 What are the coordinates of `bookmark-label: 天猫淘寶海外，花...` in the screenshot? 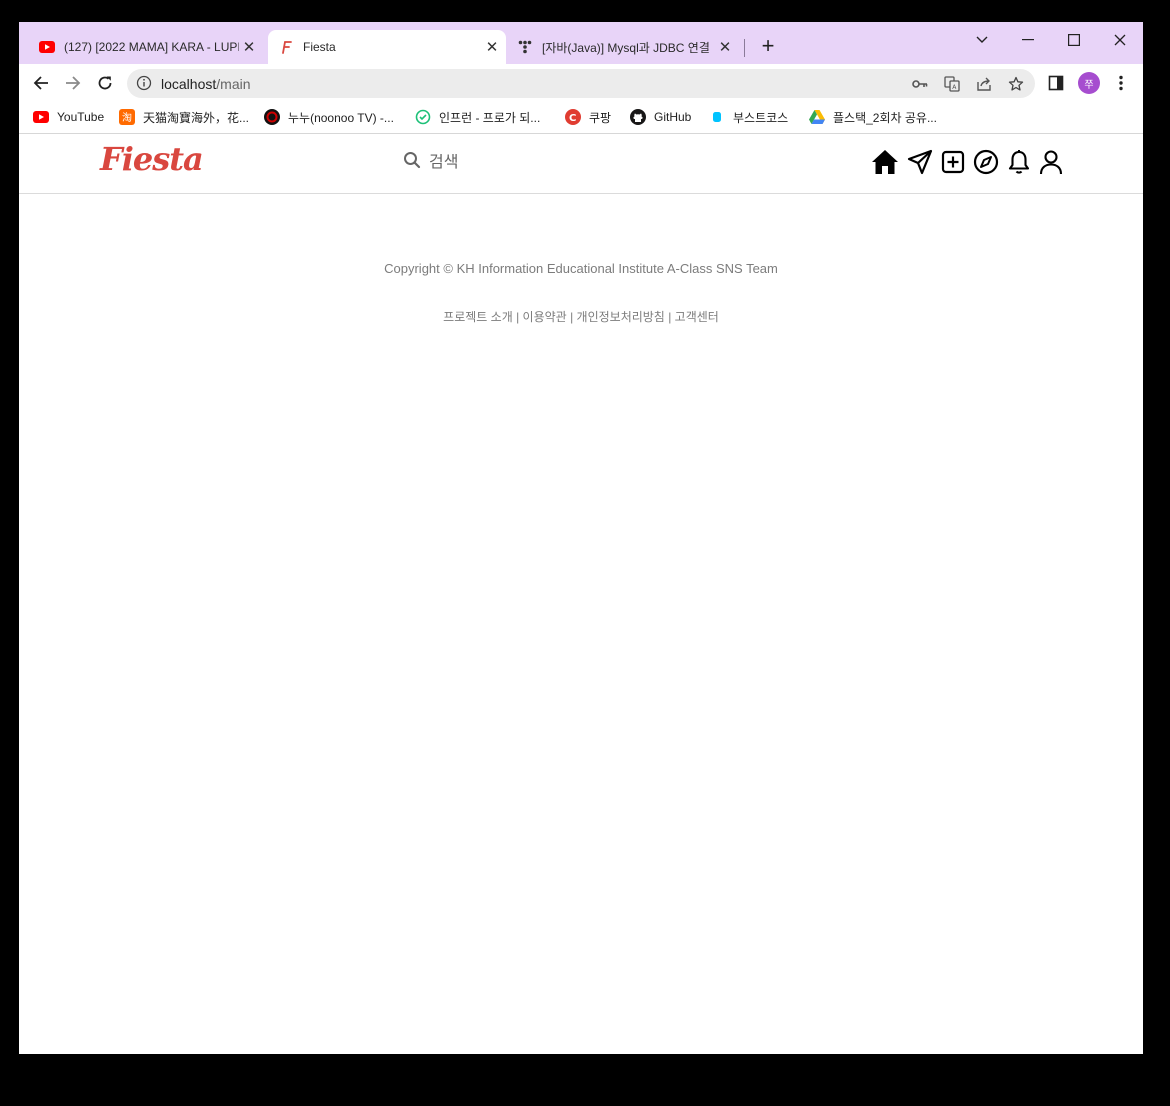 It's located at (196, 117).